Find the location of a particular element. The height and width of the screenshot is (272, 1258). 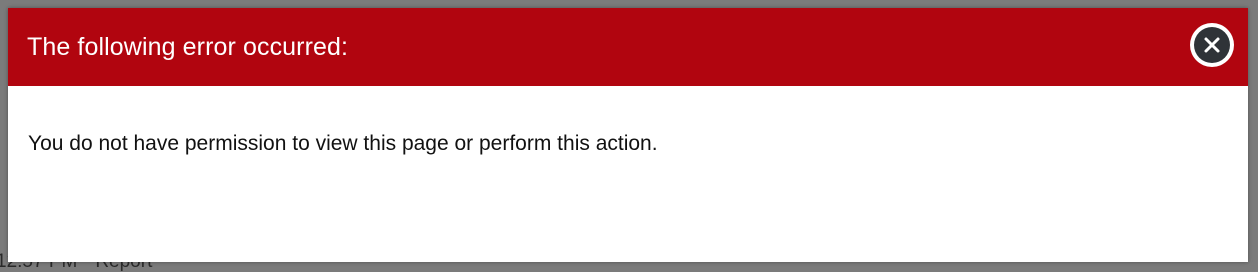

close-button is located at coordinates (1212, 45).